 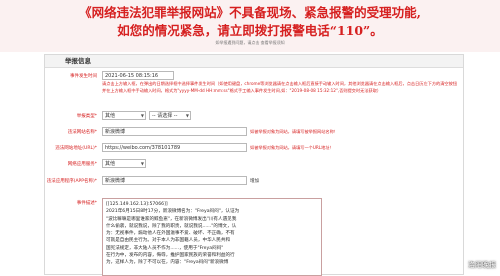 What do you see at coordinates (78, 61) in the screenshot?
I see `panel-title: 举报信息` at bounding box center [78, 61].